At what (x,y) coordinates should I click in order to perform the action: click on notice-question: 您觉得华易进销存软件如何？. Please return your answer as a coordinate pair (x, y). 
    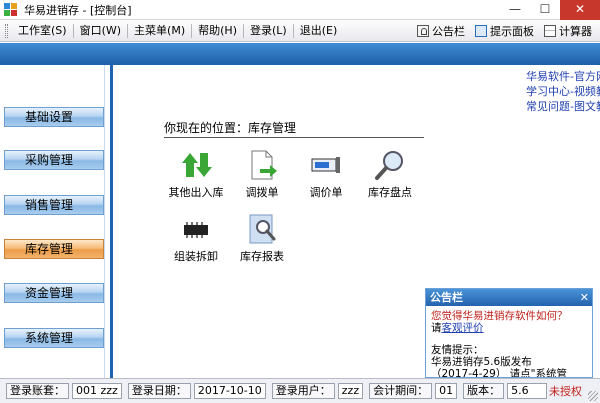
    Looking at the image, I should click on (499, 316).